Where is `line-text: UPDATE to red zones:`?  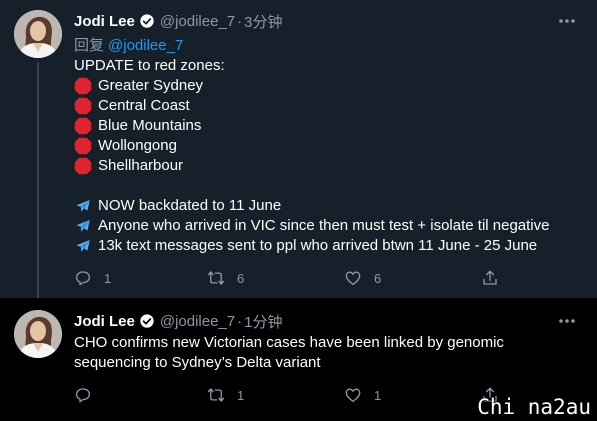 line-text: UPDATE to red zones: is located at coordinates (149, 65).